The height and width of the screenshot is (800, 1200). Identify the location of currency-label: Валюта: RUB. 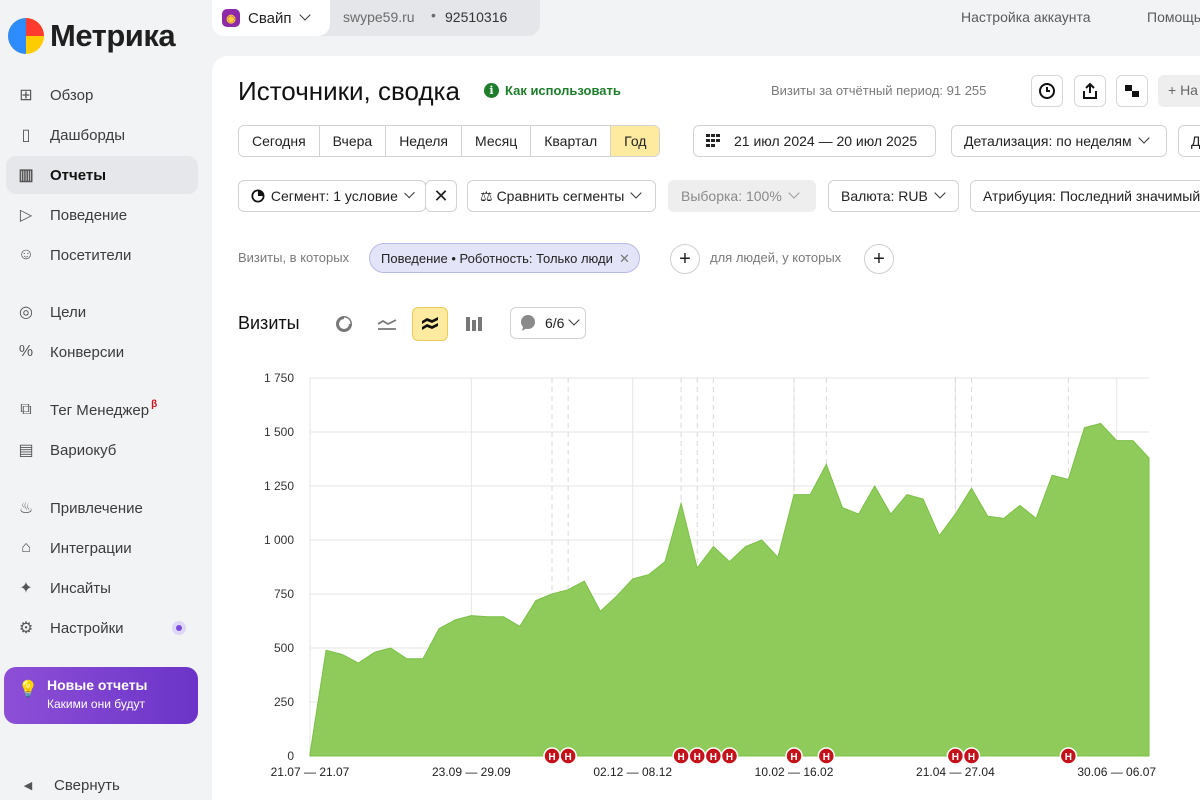
(884, 196).